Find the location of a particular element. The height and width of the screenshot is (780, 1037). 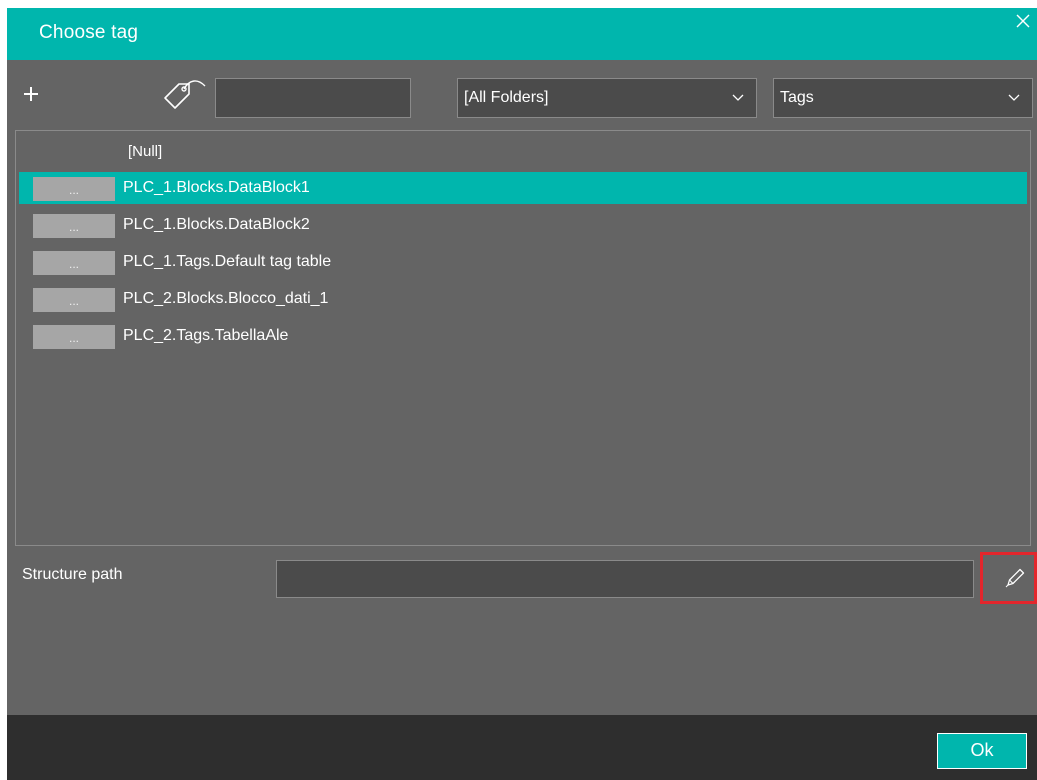

plus-icon is located at coordinates (31, 94).